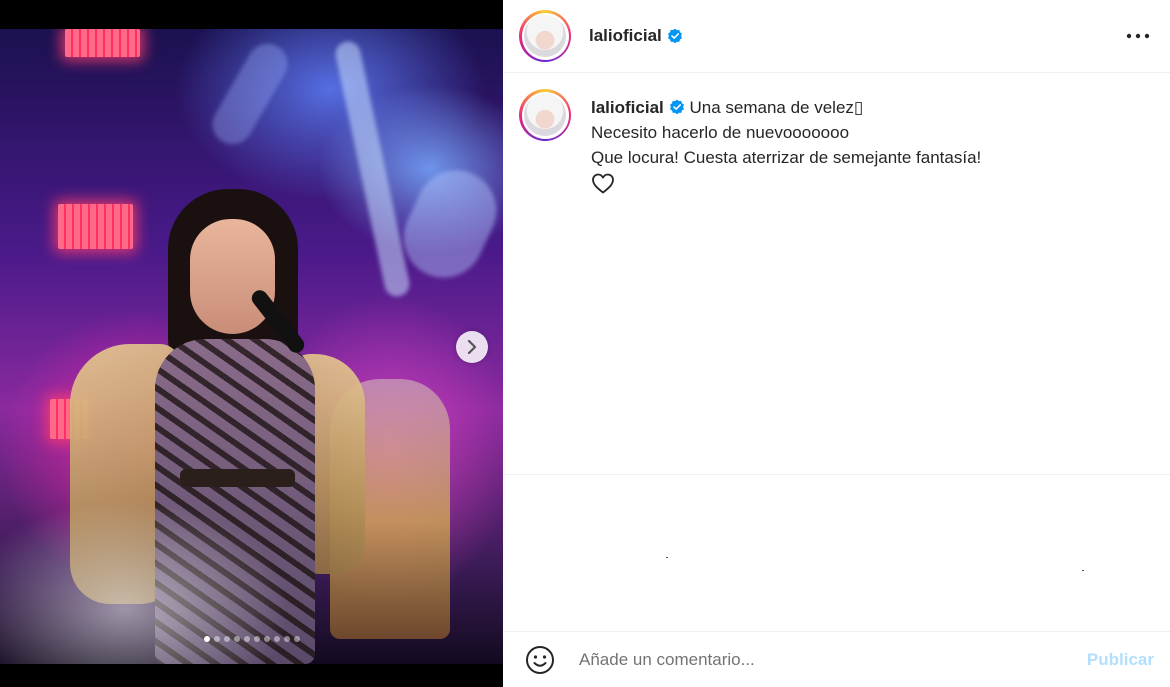 This screenshot has width=1170, height=687. I want to click on heart-icon, so click(603, 183).